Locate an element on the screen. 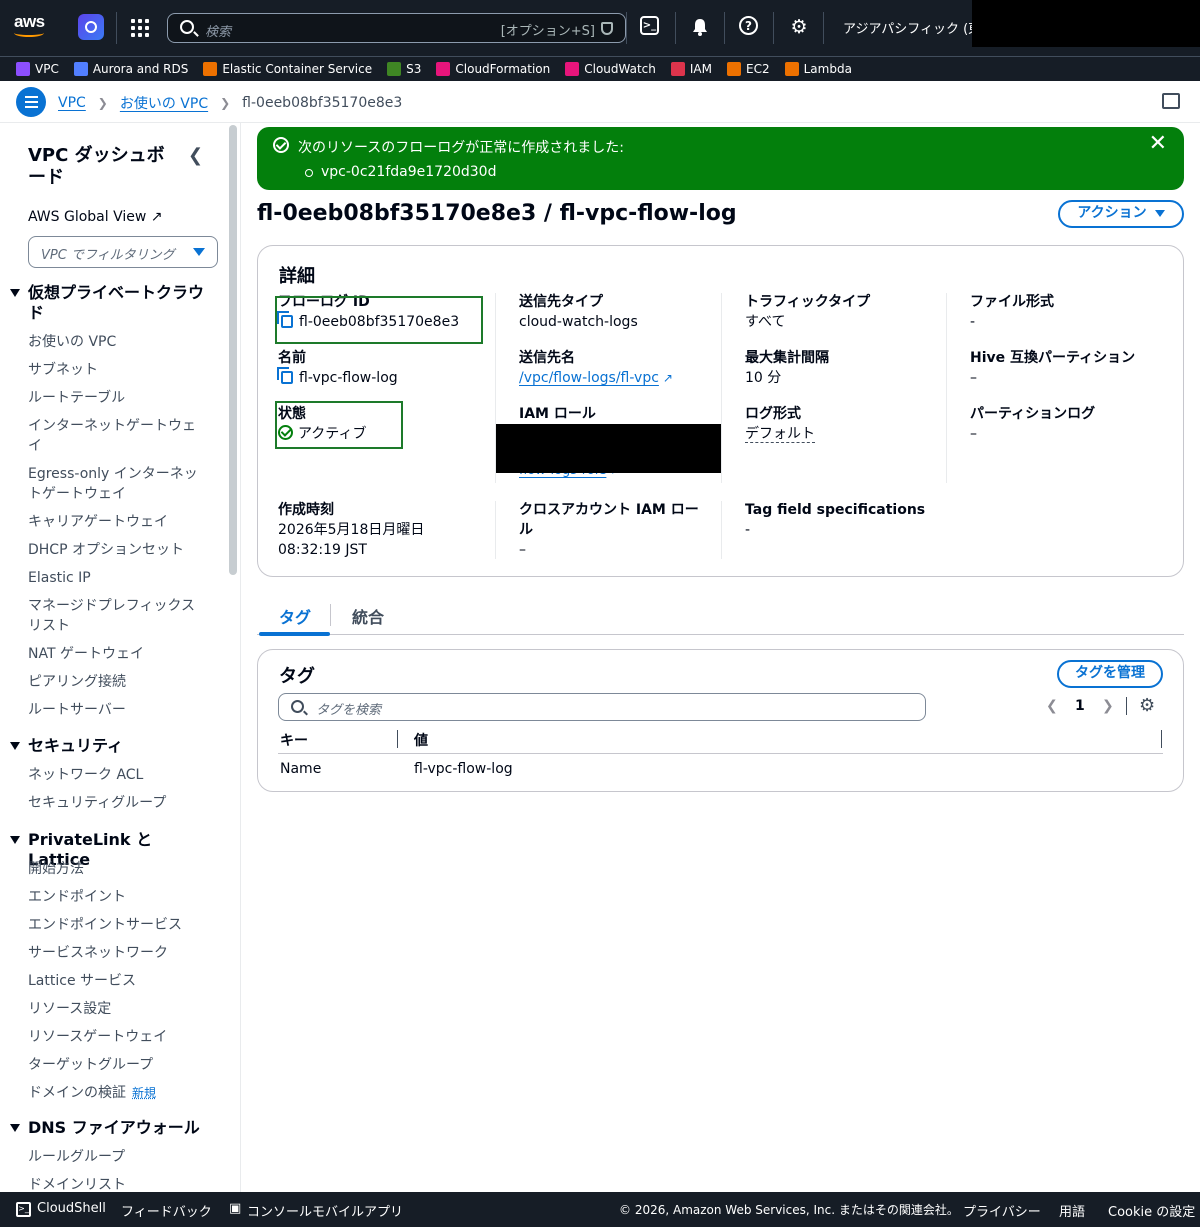 This screenshot has width=1200, height=1227. sidebar-item: セキュリティグループ is located at coordinates (118, 803).